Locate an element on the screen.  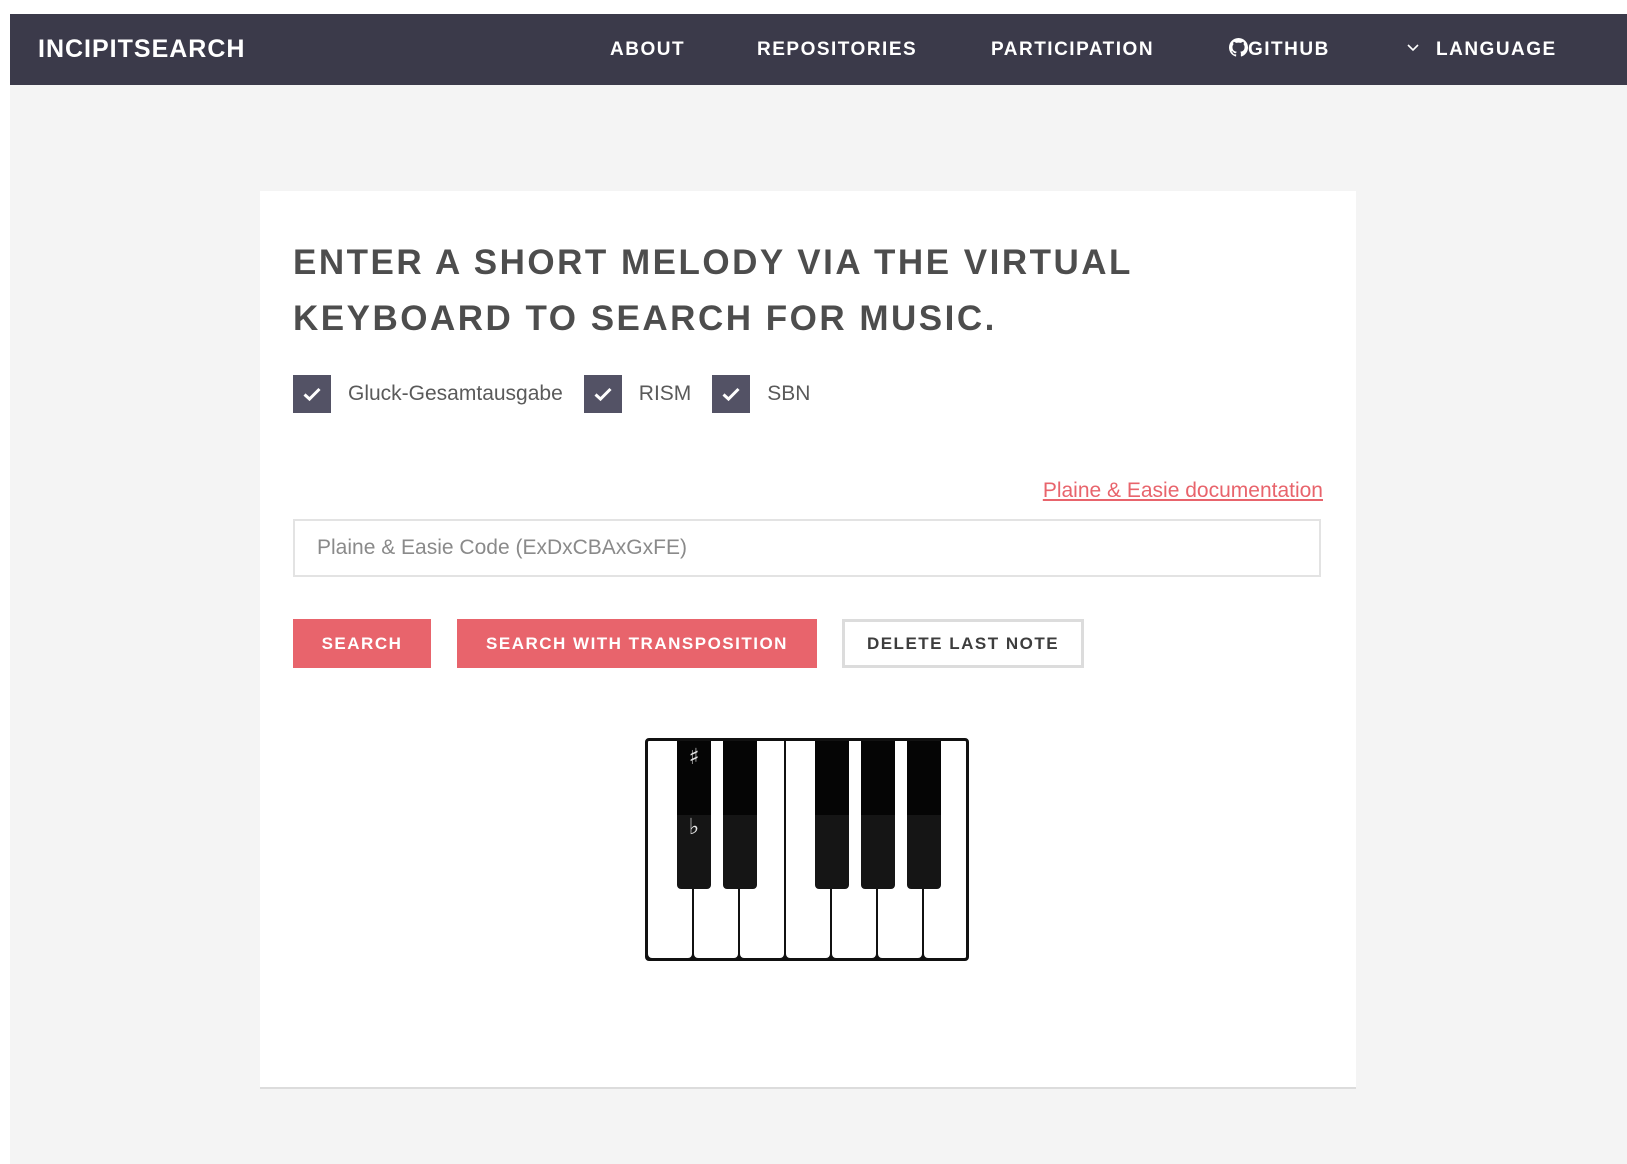
checkbox-rism is located at coordinates (602, 394).